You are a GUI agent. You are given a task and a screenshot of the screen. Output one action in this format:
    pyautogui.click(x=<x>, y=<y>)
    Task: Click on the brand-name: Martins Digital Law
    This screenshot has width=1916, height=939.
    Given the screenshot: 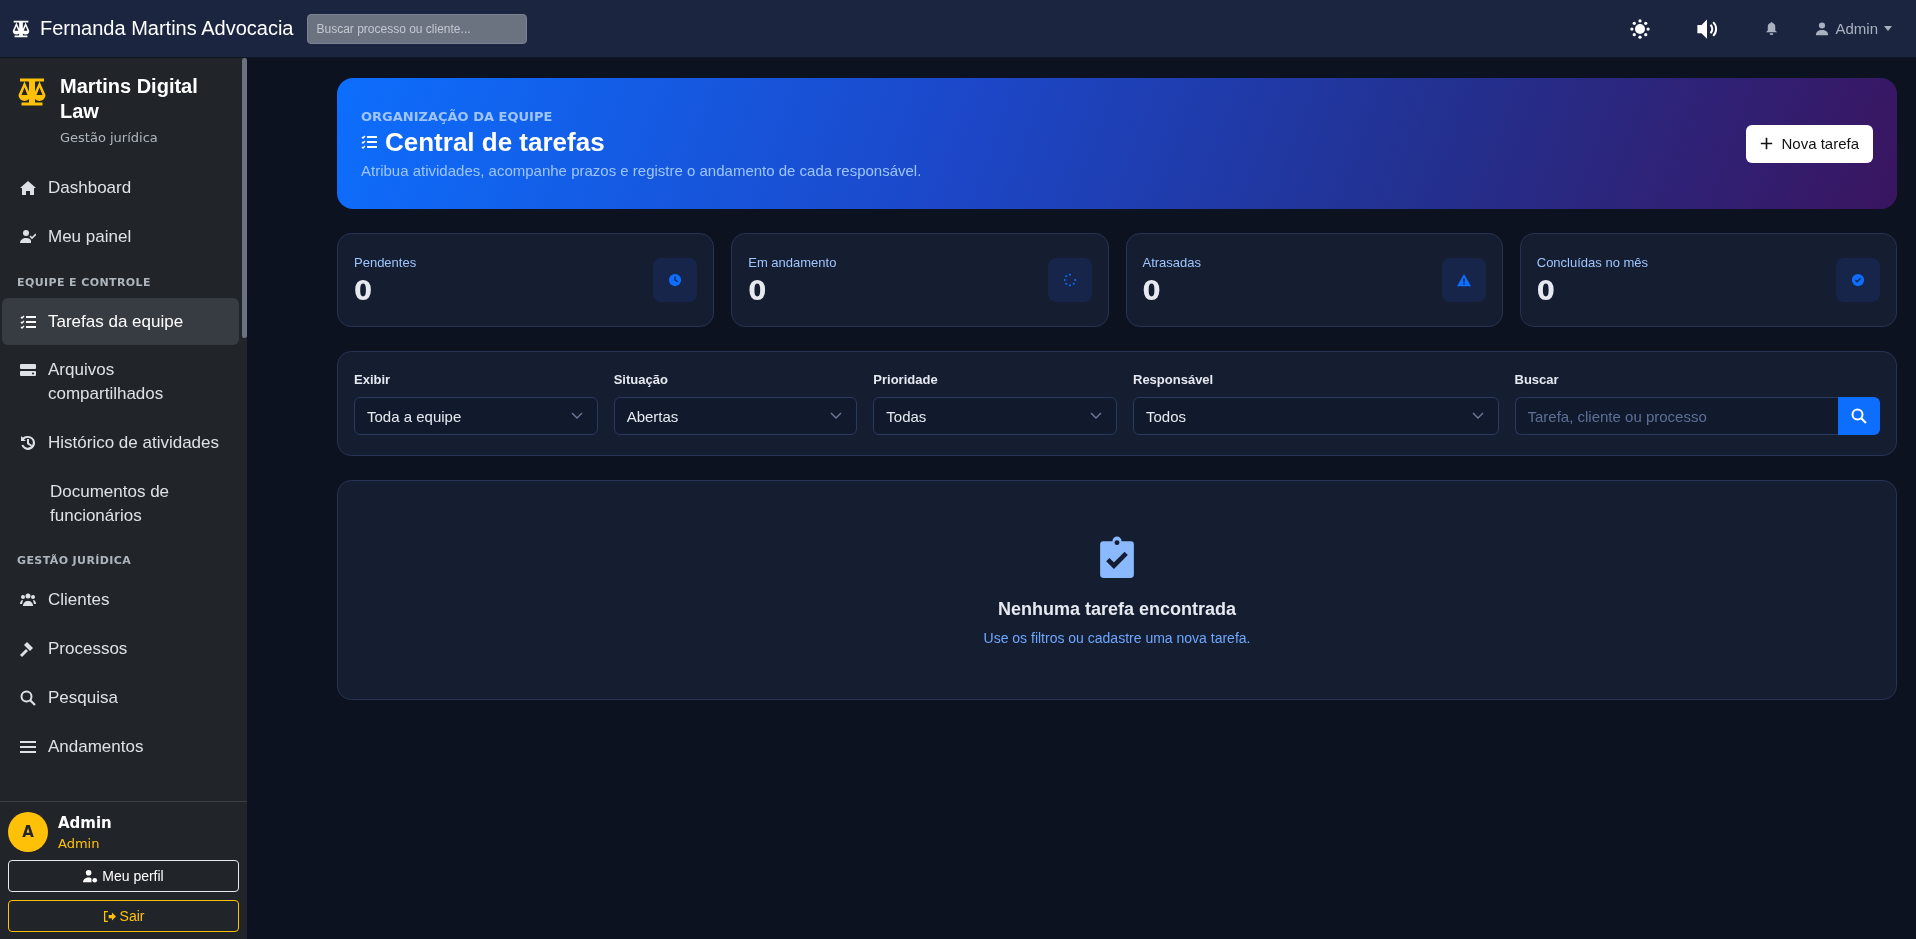 What is the action you would take?
    pyautogui.click(x=129, y=99)
    